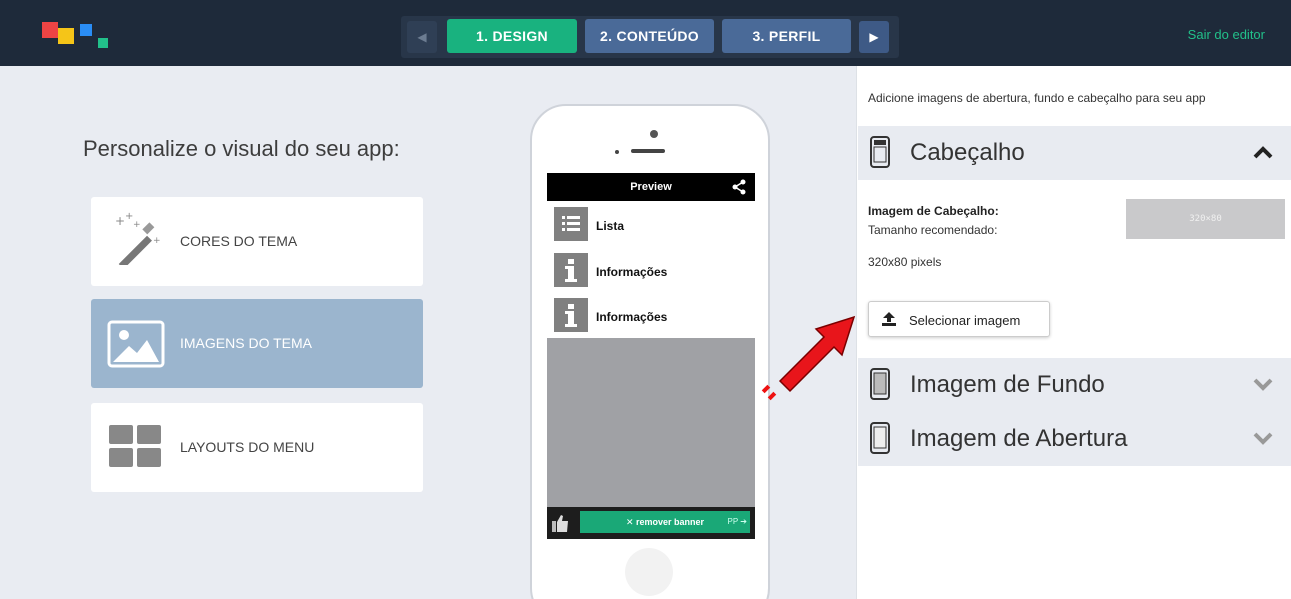 This screenshot has width=1291, height=599. Describe the element at coordinates (1226, 34) in the screenshot. I see `exit-editor-link: Sair do editor` at that location.